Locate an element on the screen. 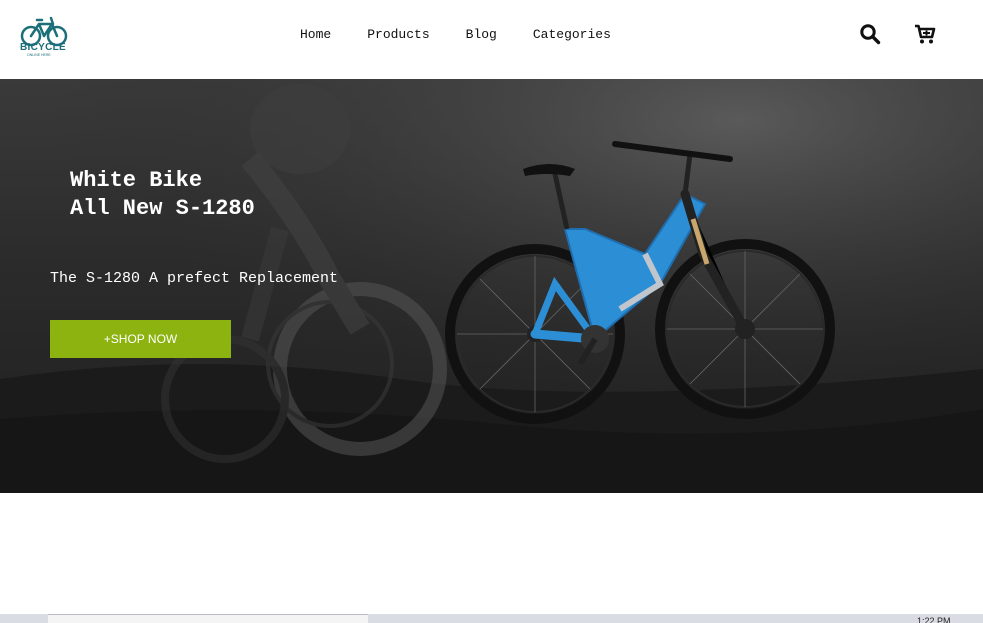 This screenshot has height=623, width=983. hero-title-line2: All New S-1280 is located at coordinates (162, 208).